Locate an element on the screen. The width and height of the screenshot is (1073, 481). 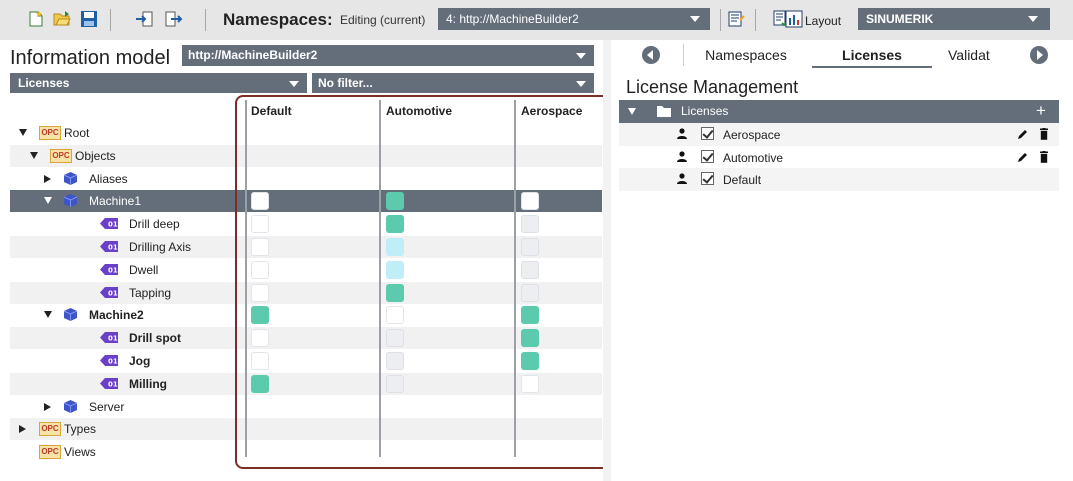
tab-separator is located at coordinates (683, 55).